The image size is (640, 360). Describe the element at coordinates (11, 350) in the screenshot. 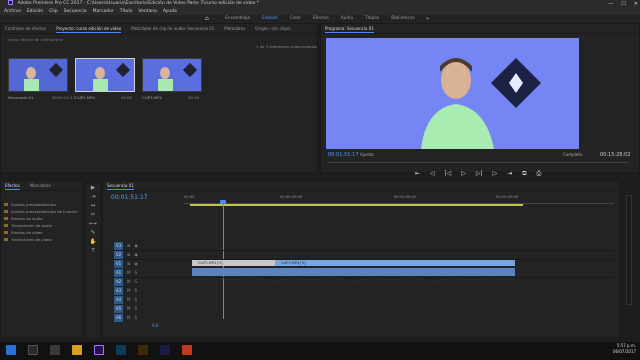

I see `start-icon` at that location.